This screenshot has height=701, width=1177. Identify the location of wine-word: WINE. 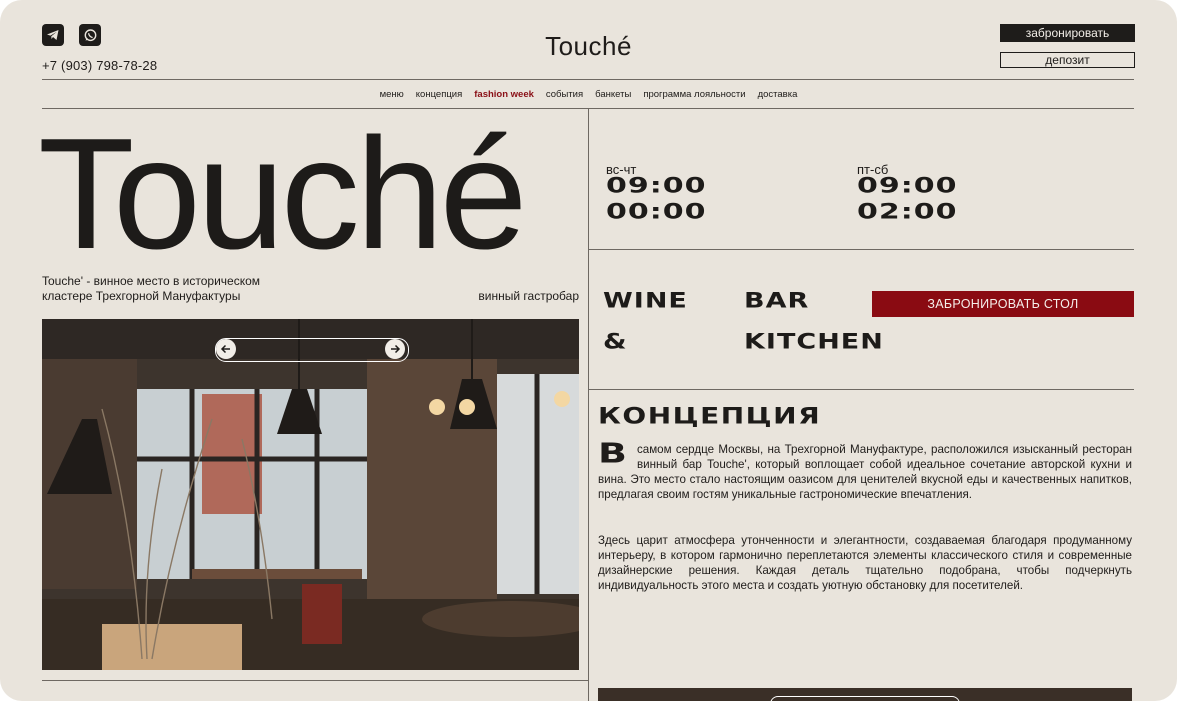
(645, 301).